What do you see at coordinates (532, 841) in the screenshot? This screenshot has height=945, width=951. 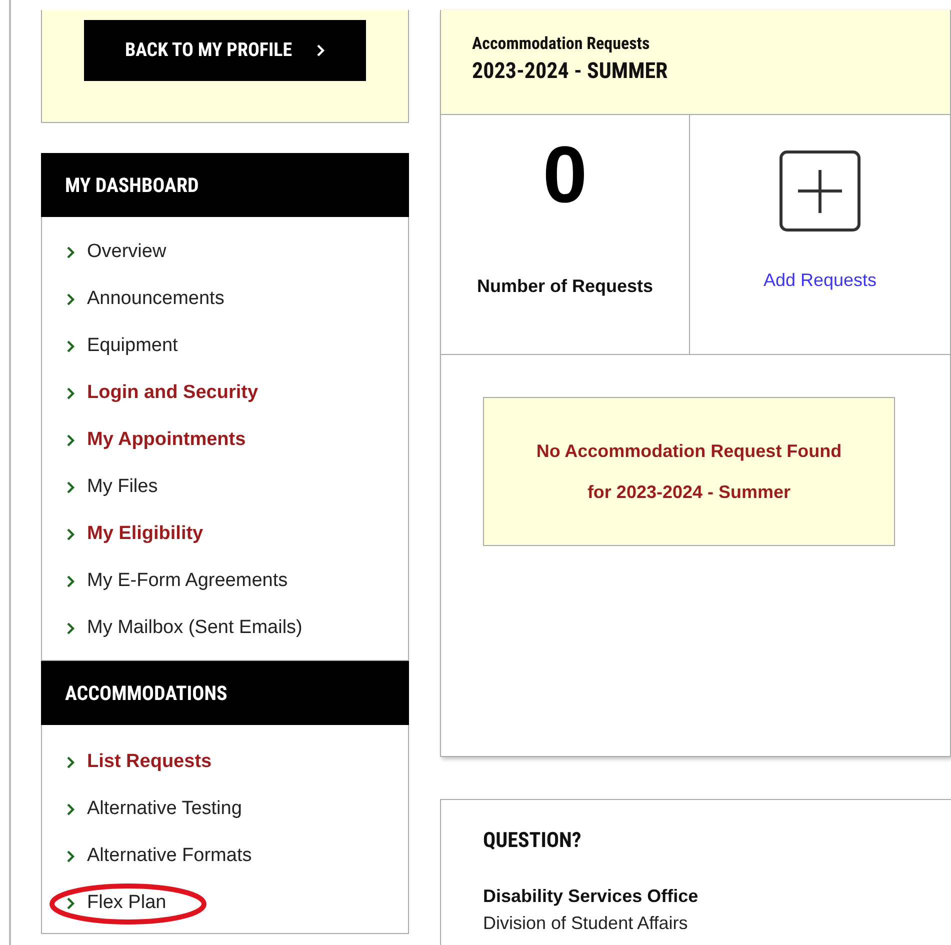 I see `question-title: QUESTION?` at bounding box center [532, 841].